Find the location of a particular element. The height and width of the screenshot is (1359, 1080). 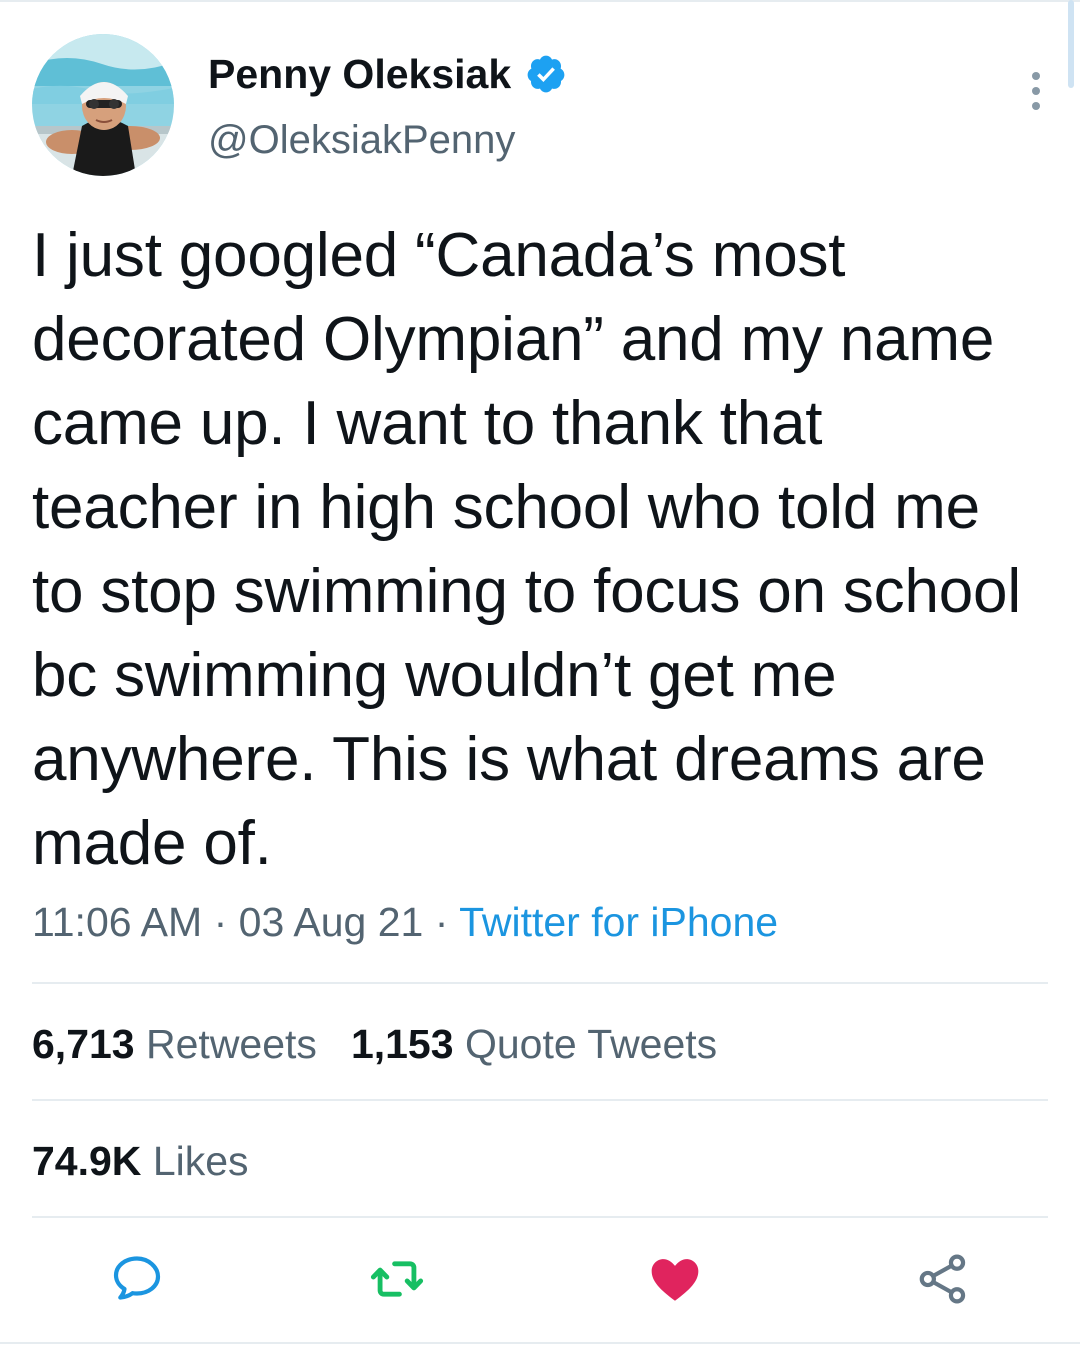

share-icon is located at coordinates (942, 1279).